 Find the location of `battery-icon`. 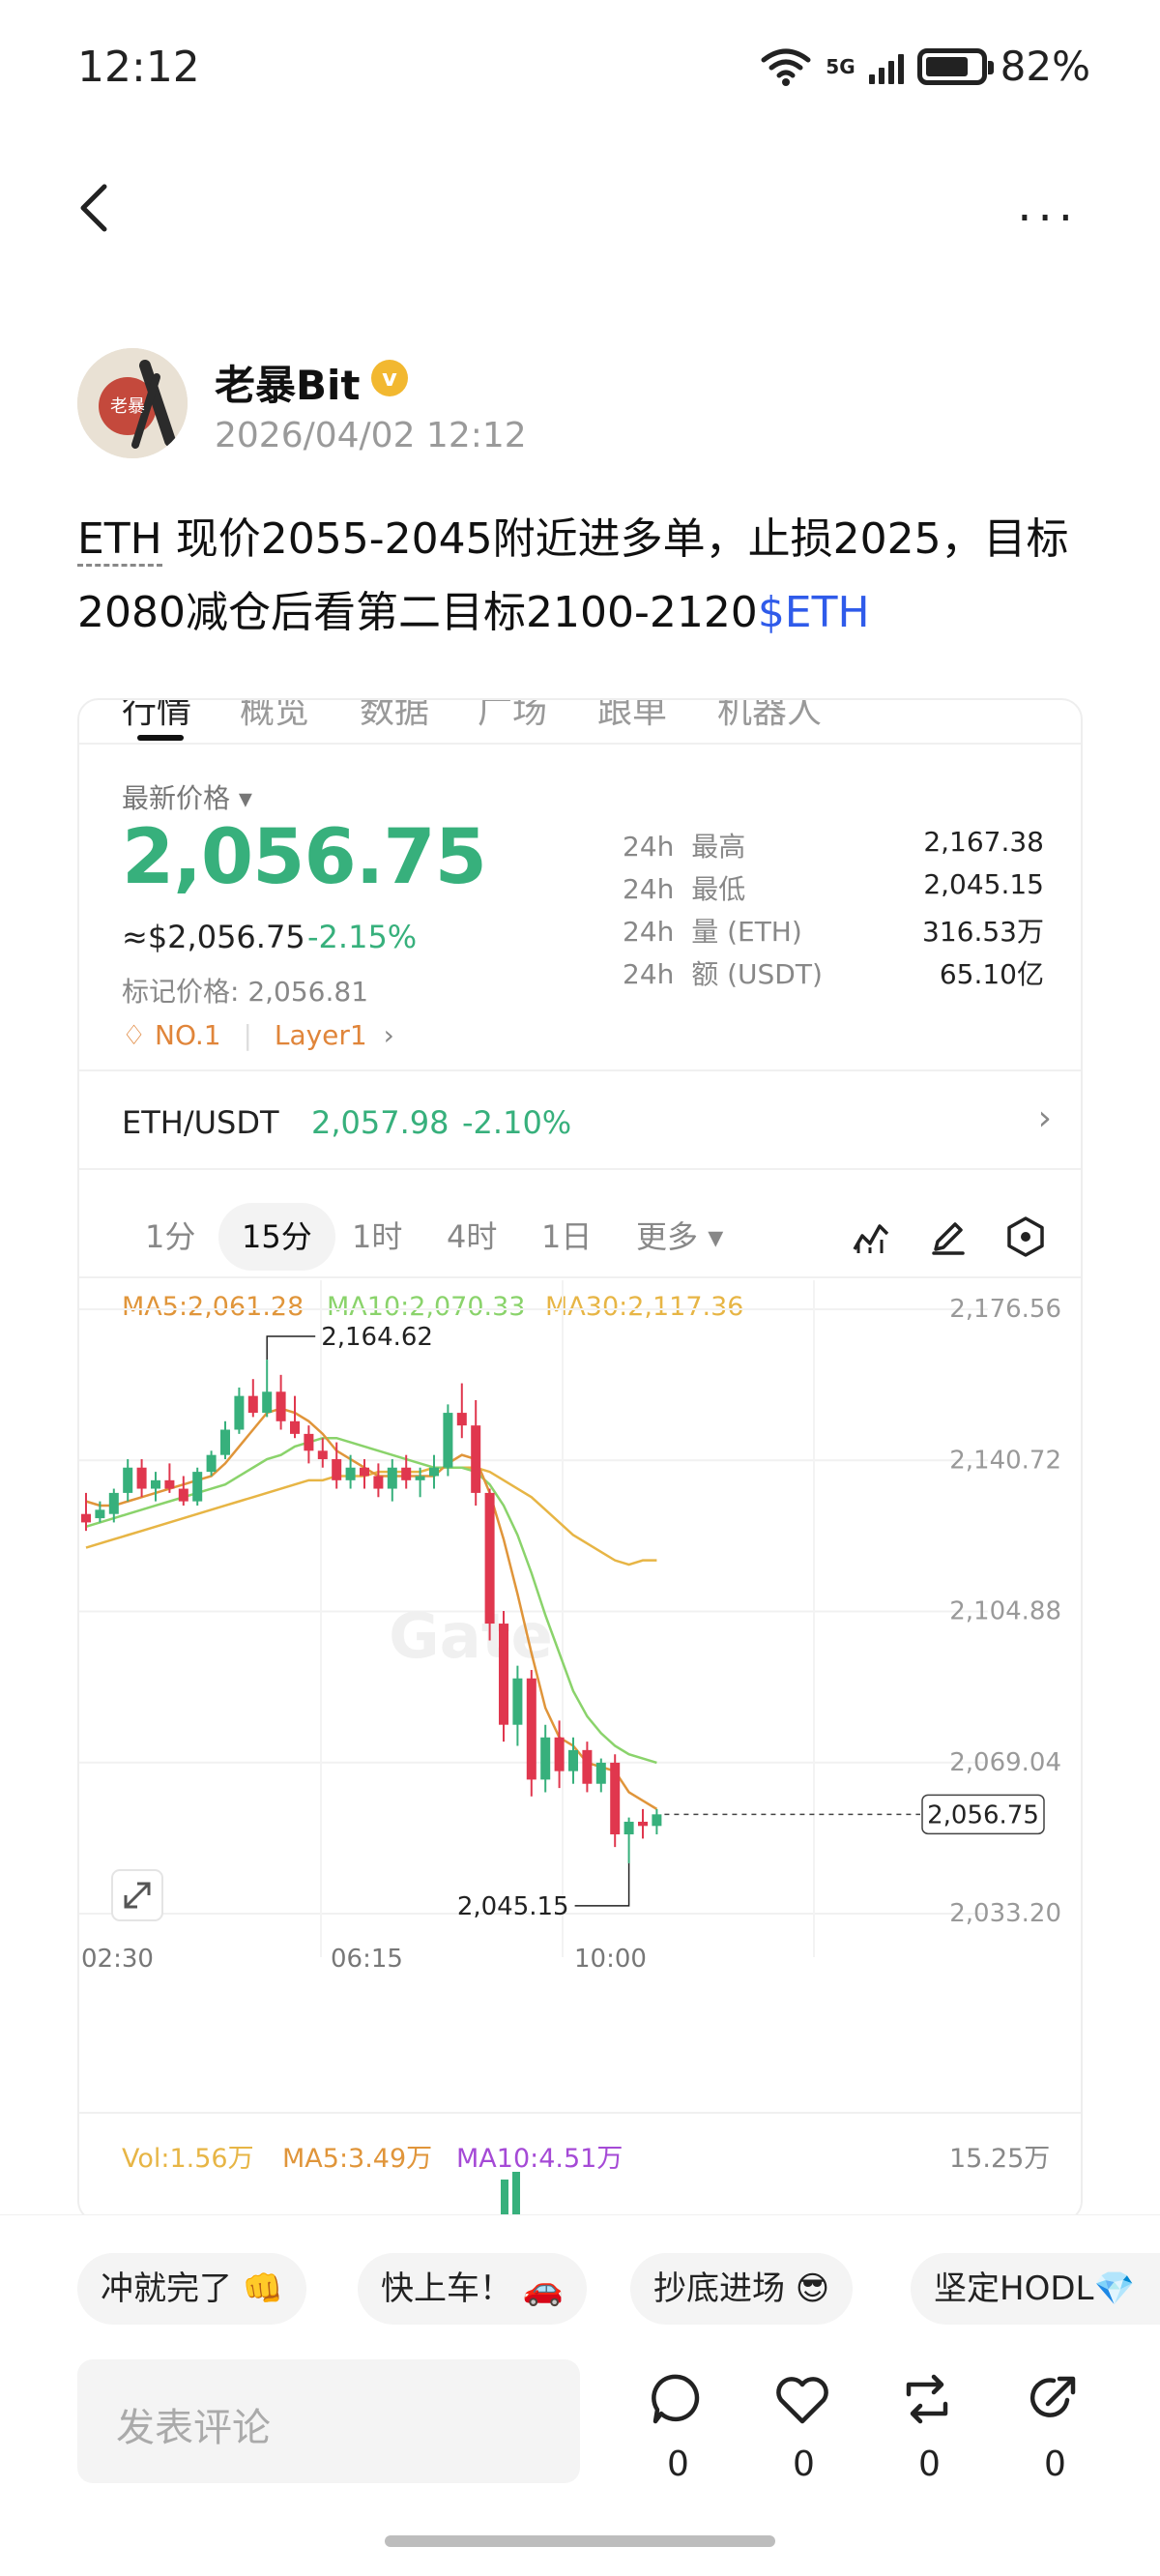

battery-icon is located at coordinates (955, 66).